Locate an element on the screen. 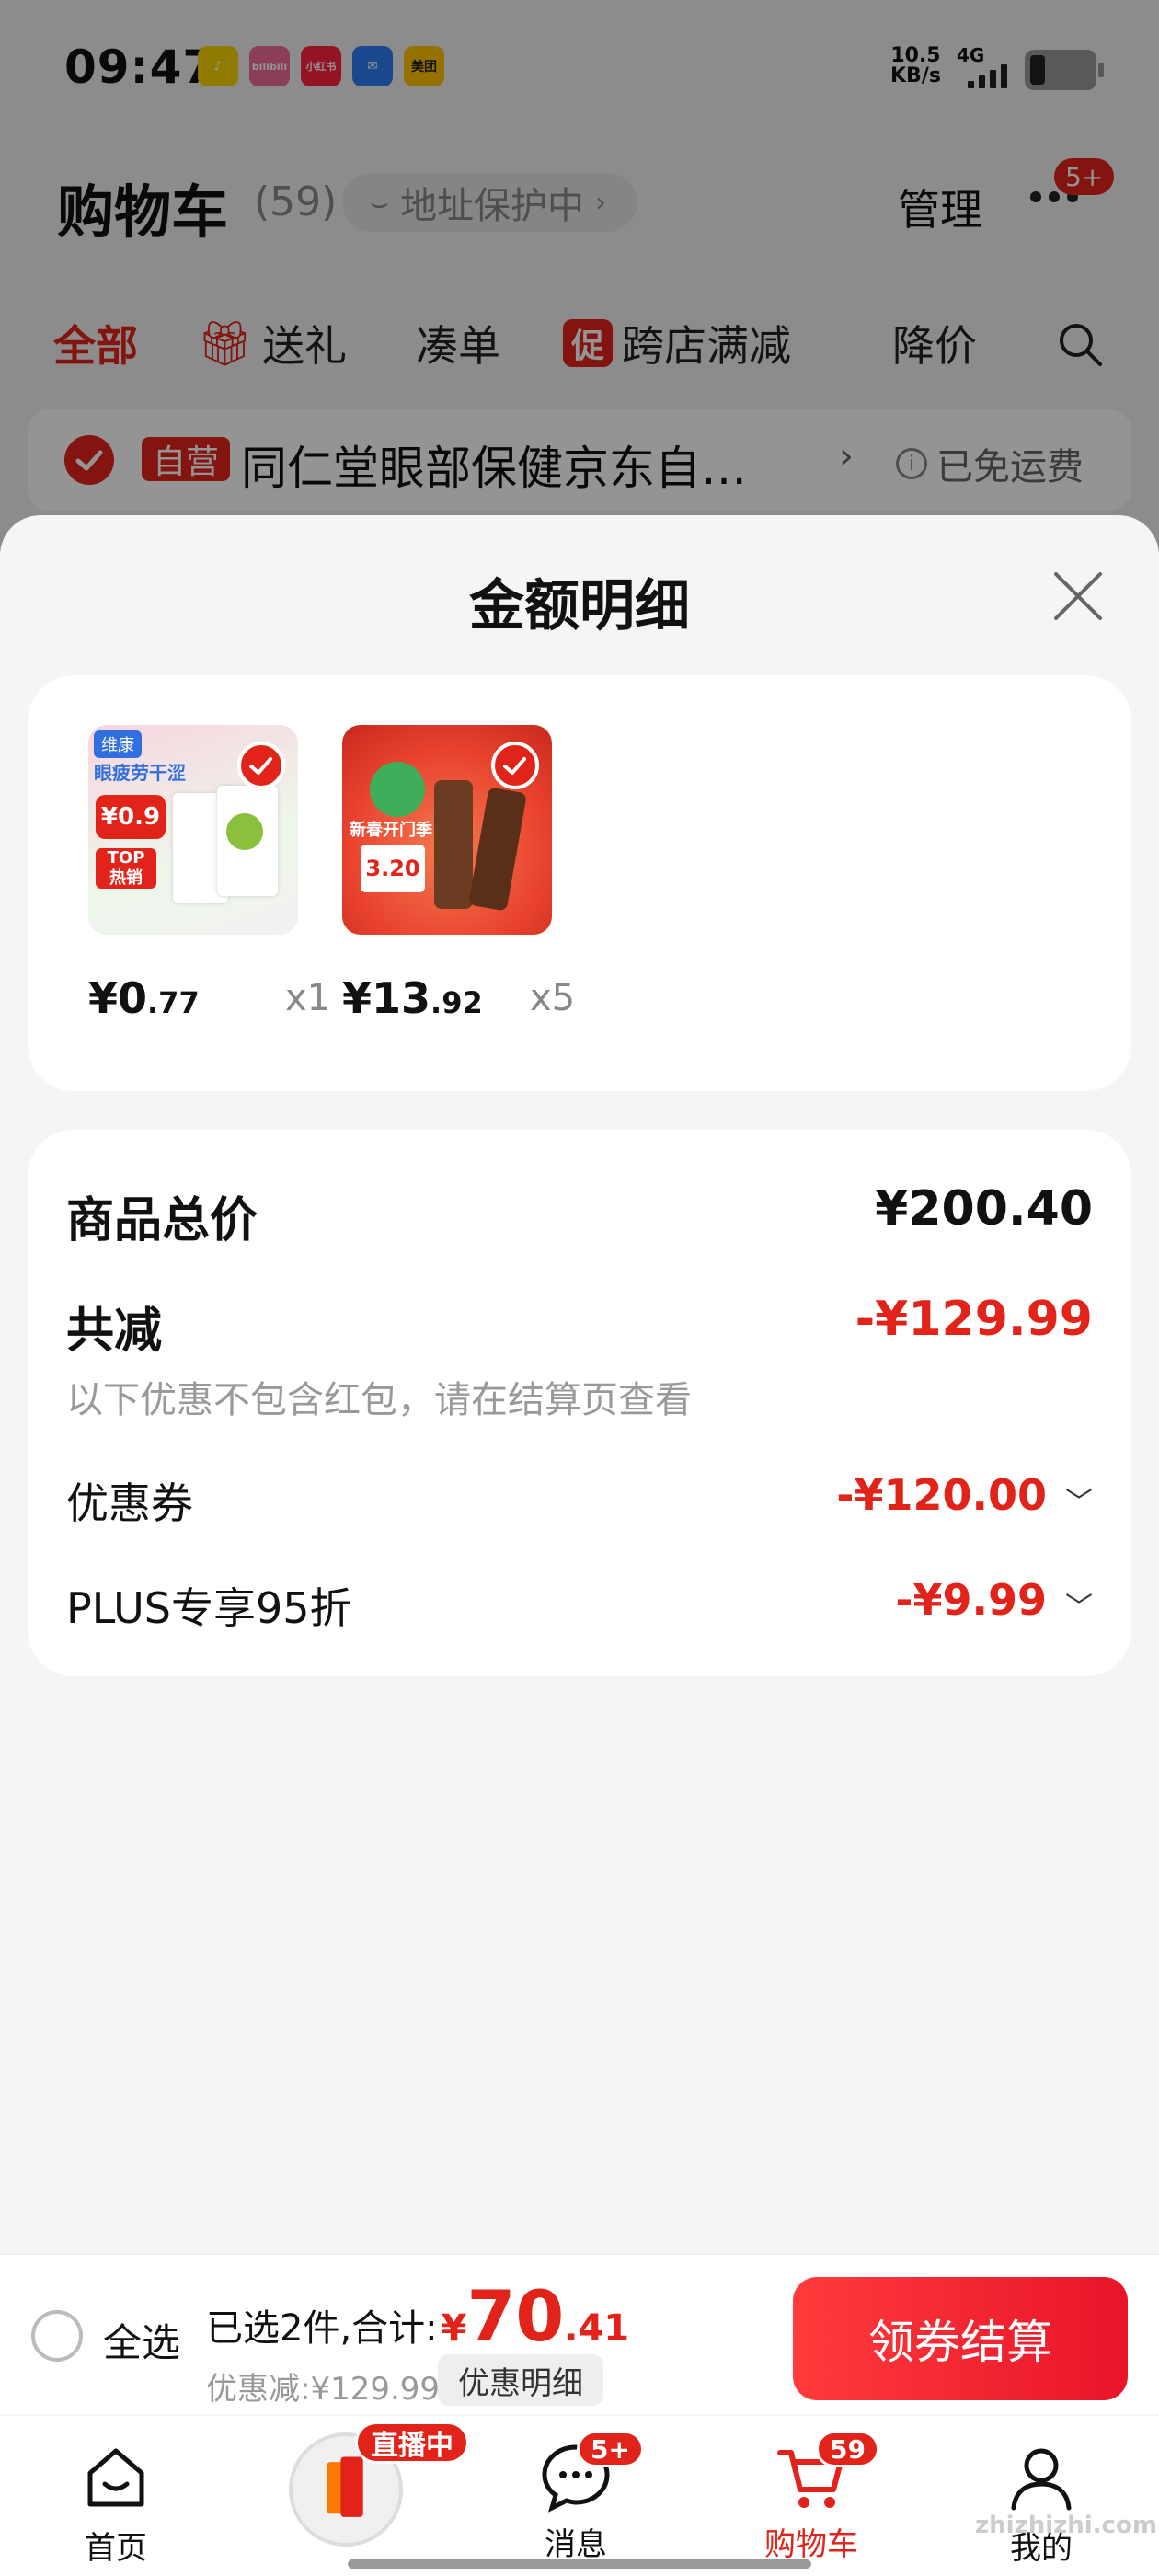 The width and height of the screenshot is (1159, 2576). nav-mine: 我的 is located at coordinates (1041, 2492).